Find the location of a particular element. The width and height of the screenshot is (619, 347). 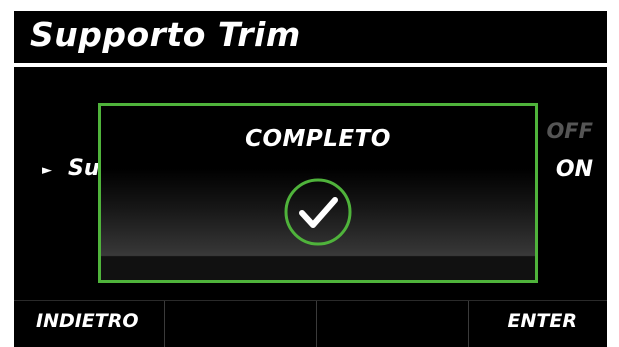

title-divider is located at coordinates (310, 65).